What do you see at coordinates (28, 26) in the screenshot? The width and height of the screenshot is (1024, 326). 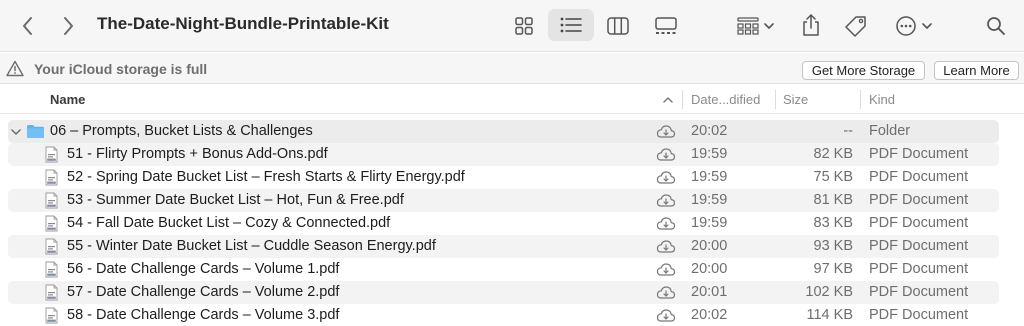 I see `back-button` at bounding box center [28, 26].